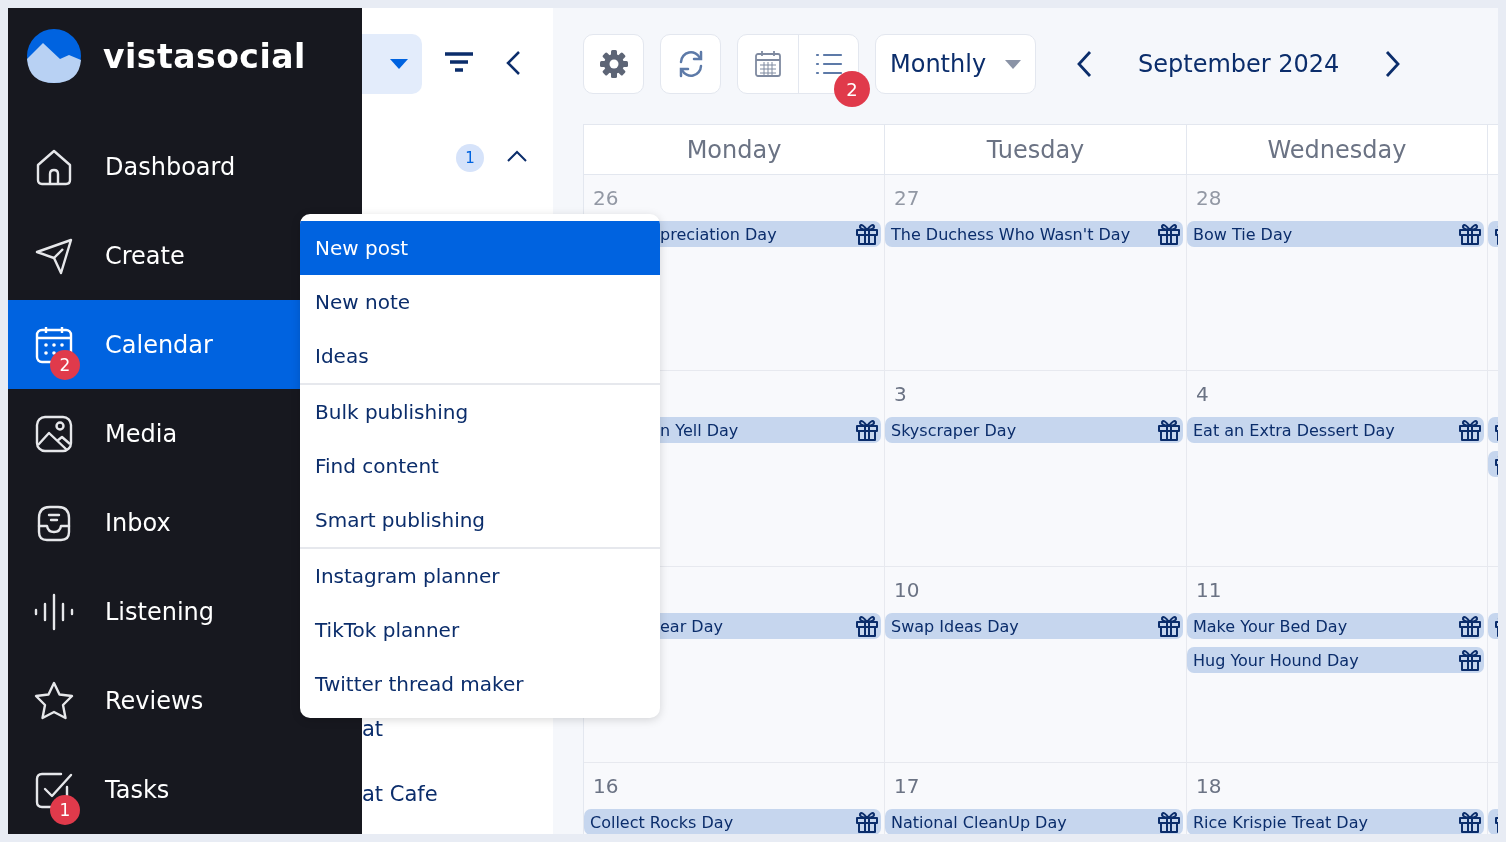 The width and height of the screenshot is (1506, 842). I want to click on day-number: 27, so click(907, 198).